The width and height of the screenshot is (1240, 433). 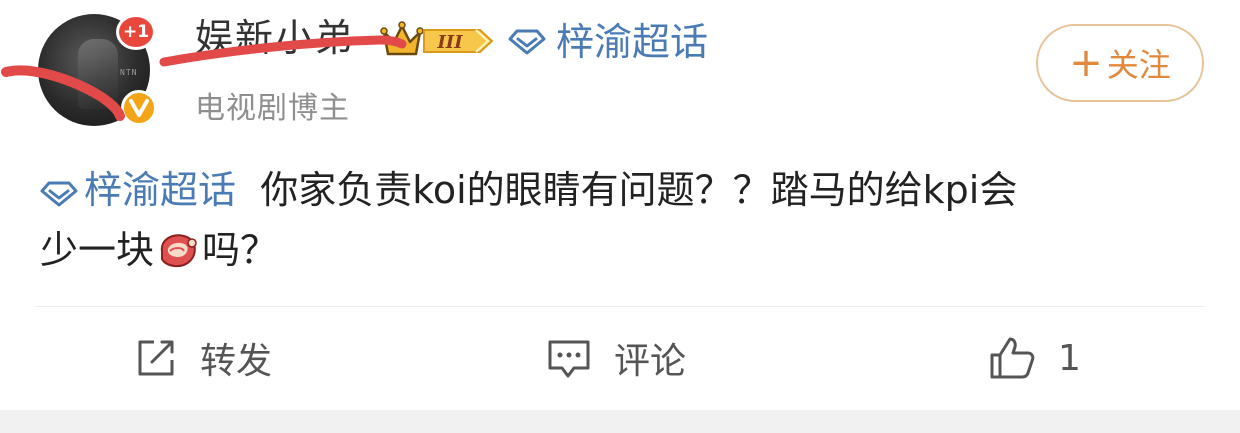 What do you see at coordinates (620, 306) in the screenshot?
I see `divider` at bounding box center [620, 306].